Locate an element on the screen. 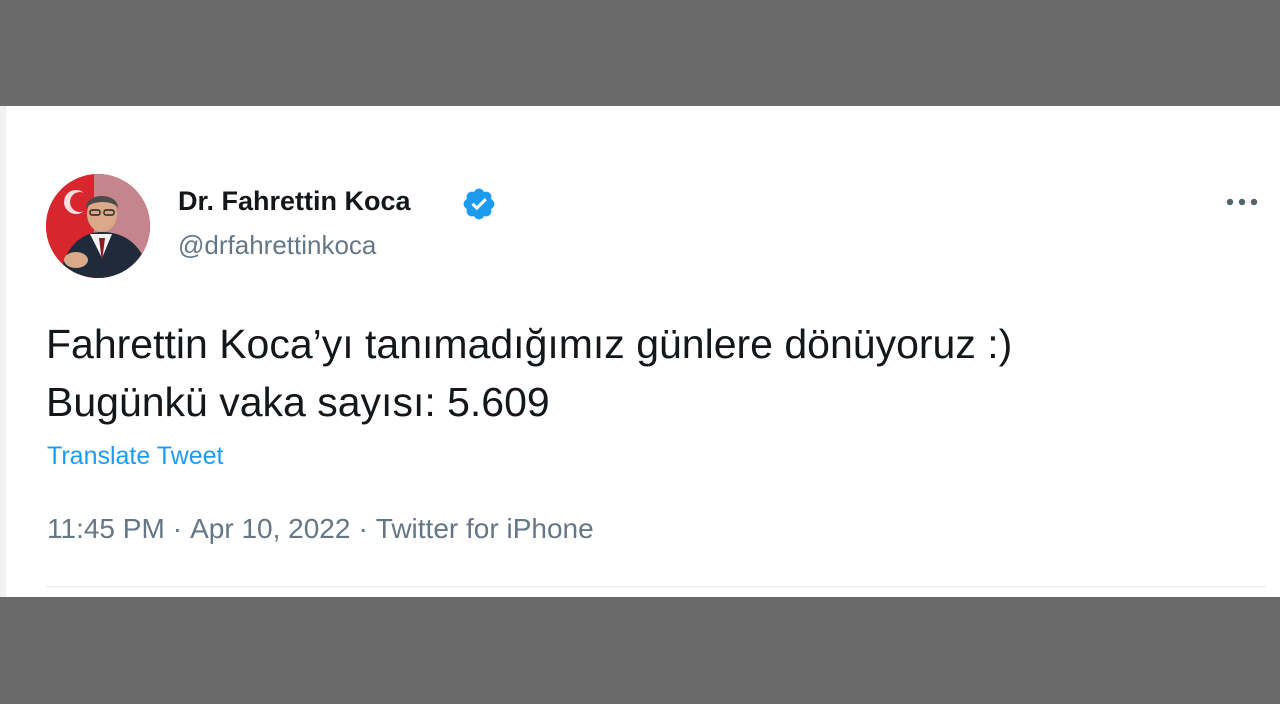  avatar-image is located at coordinates (98, 226).